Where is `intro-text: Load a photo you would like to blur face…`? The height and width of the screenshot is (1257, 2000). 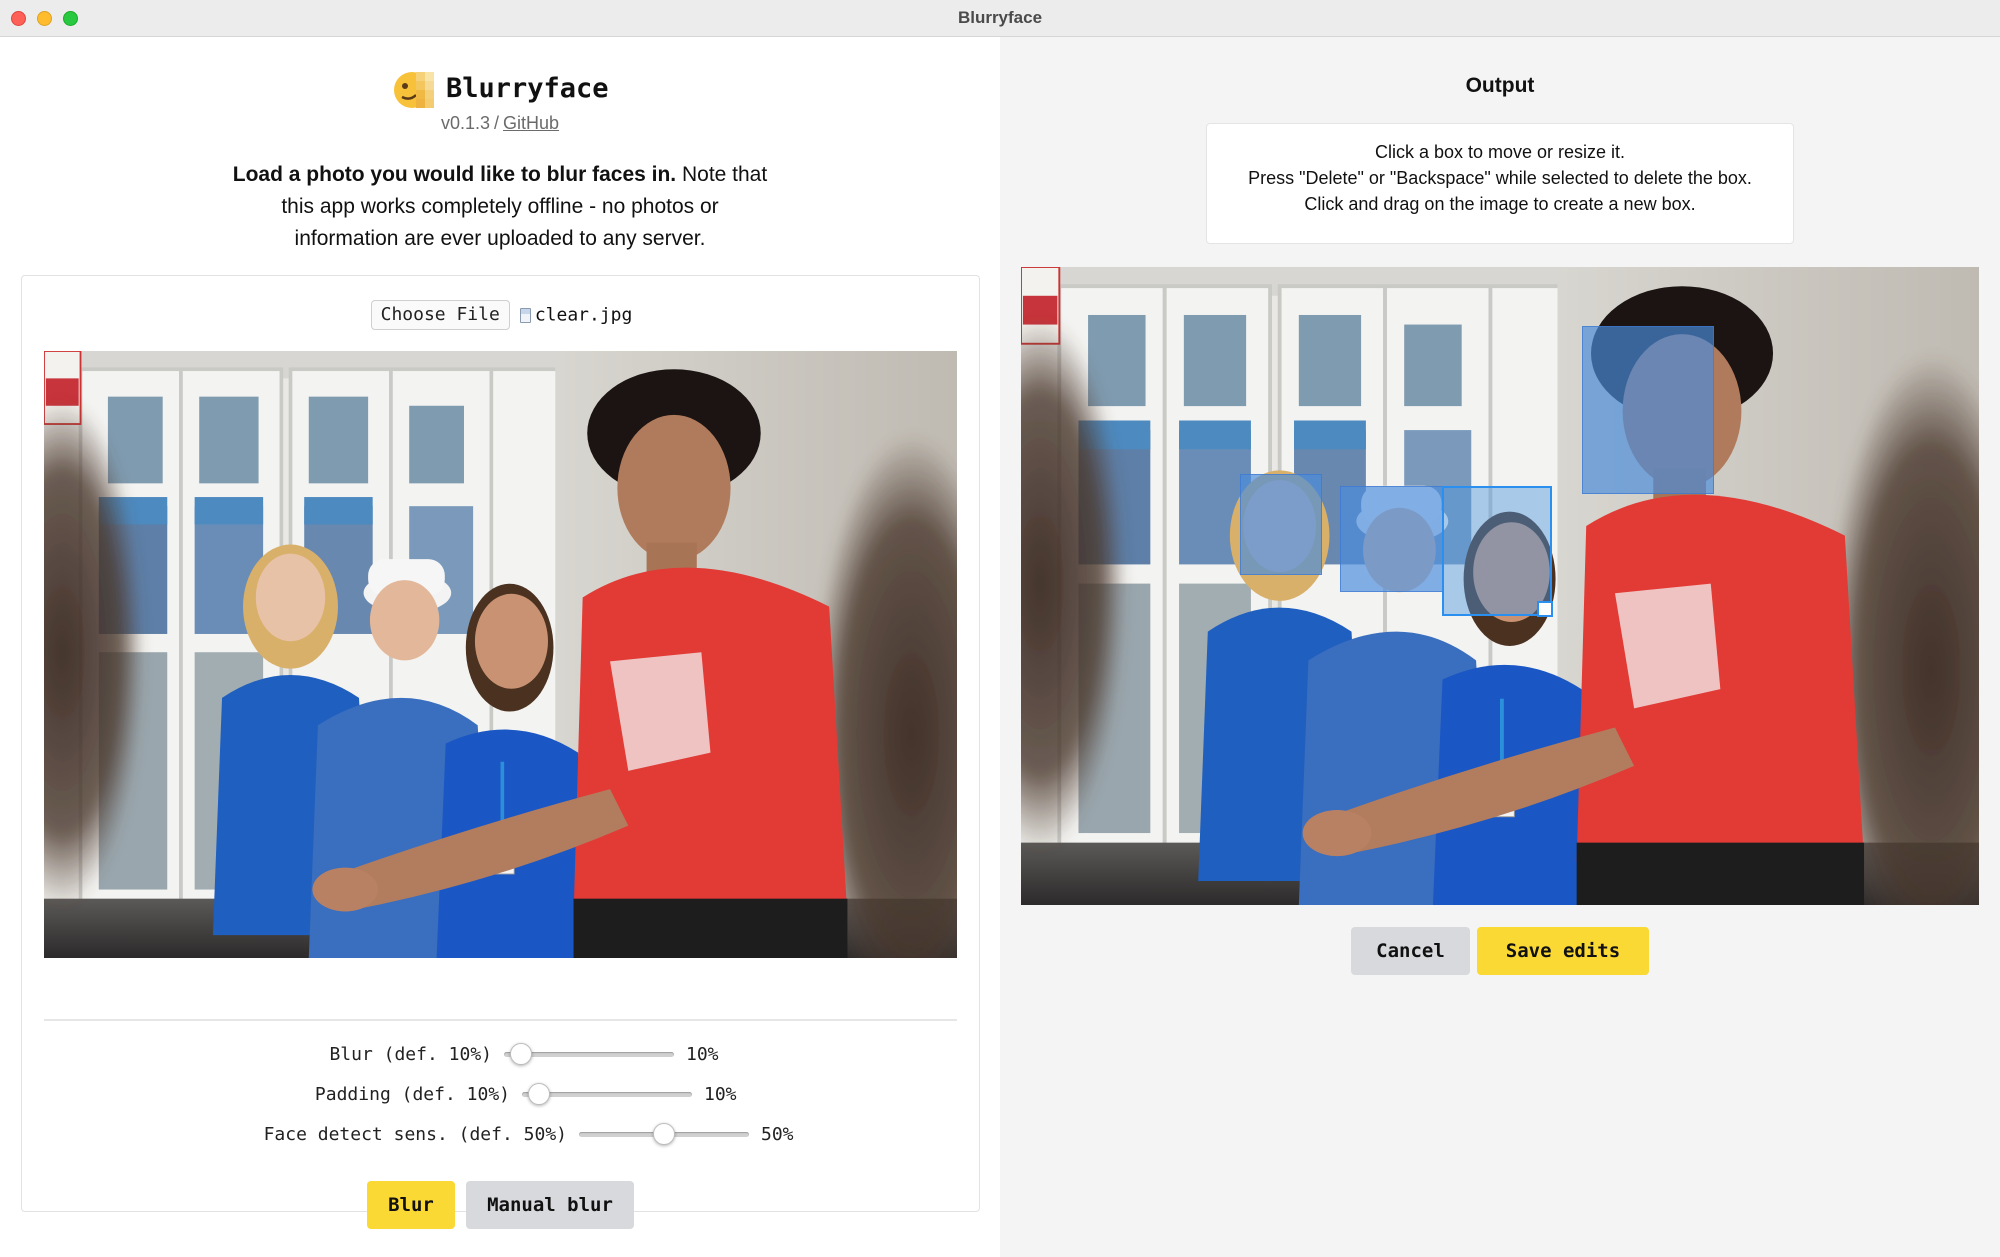 intro-text: Load a photo you would like to blur face… is located at coordinates (500, 207).